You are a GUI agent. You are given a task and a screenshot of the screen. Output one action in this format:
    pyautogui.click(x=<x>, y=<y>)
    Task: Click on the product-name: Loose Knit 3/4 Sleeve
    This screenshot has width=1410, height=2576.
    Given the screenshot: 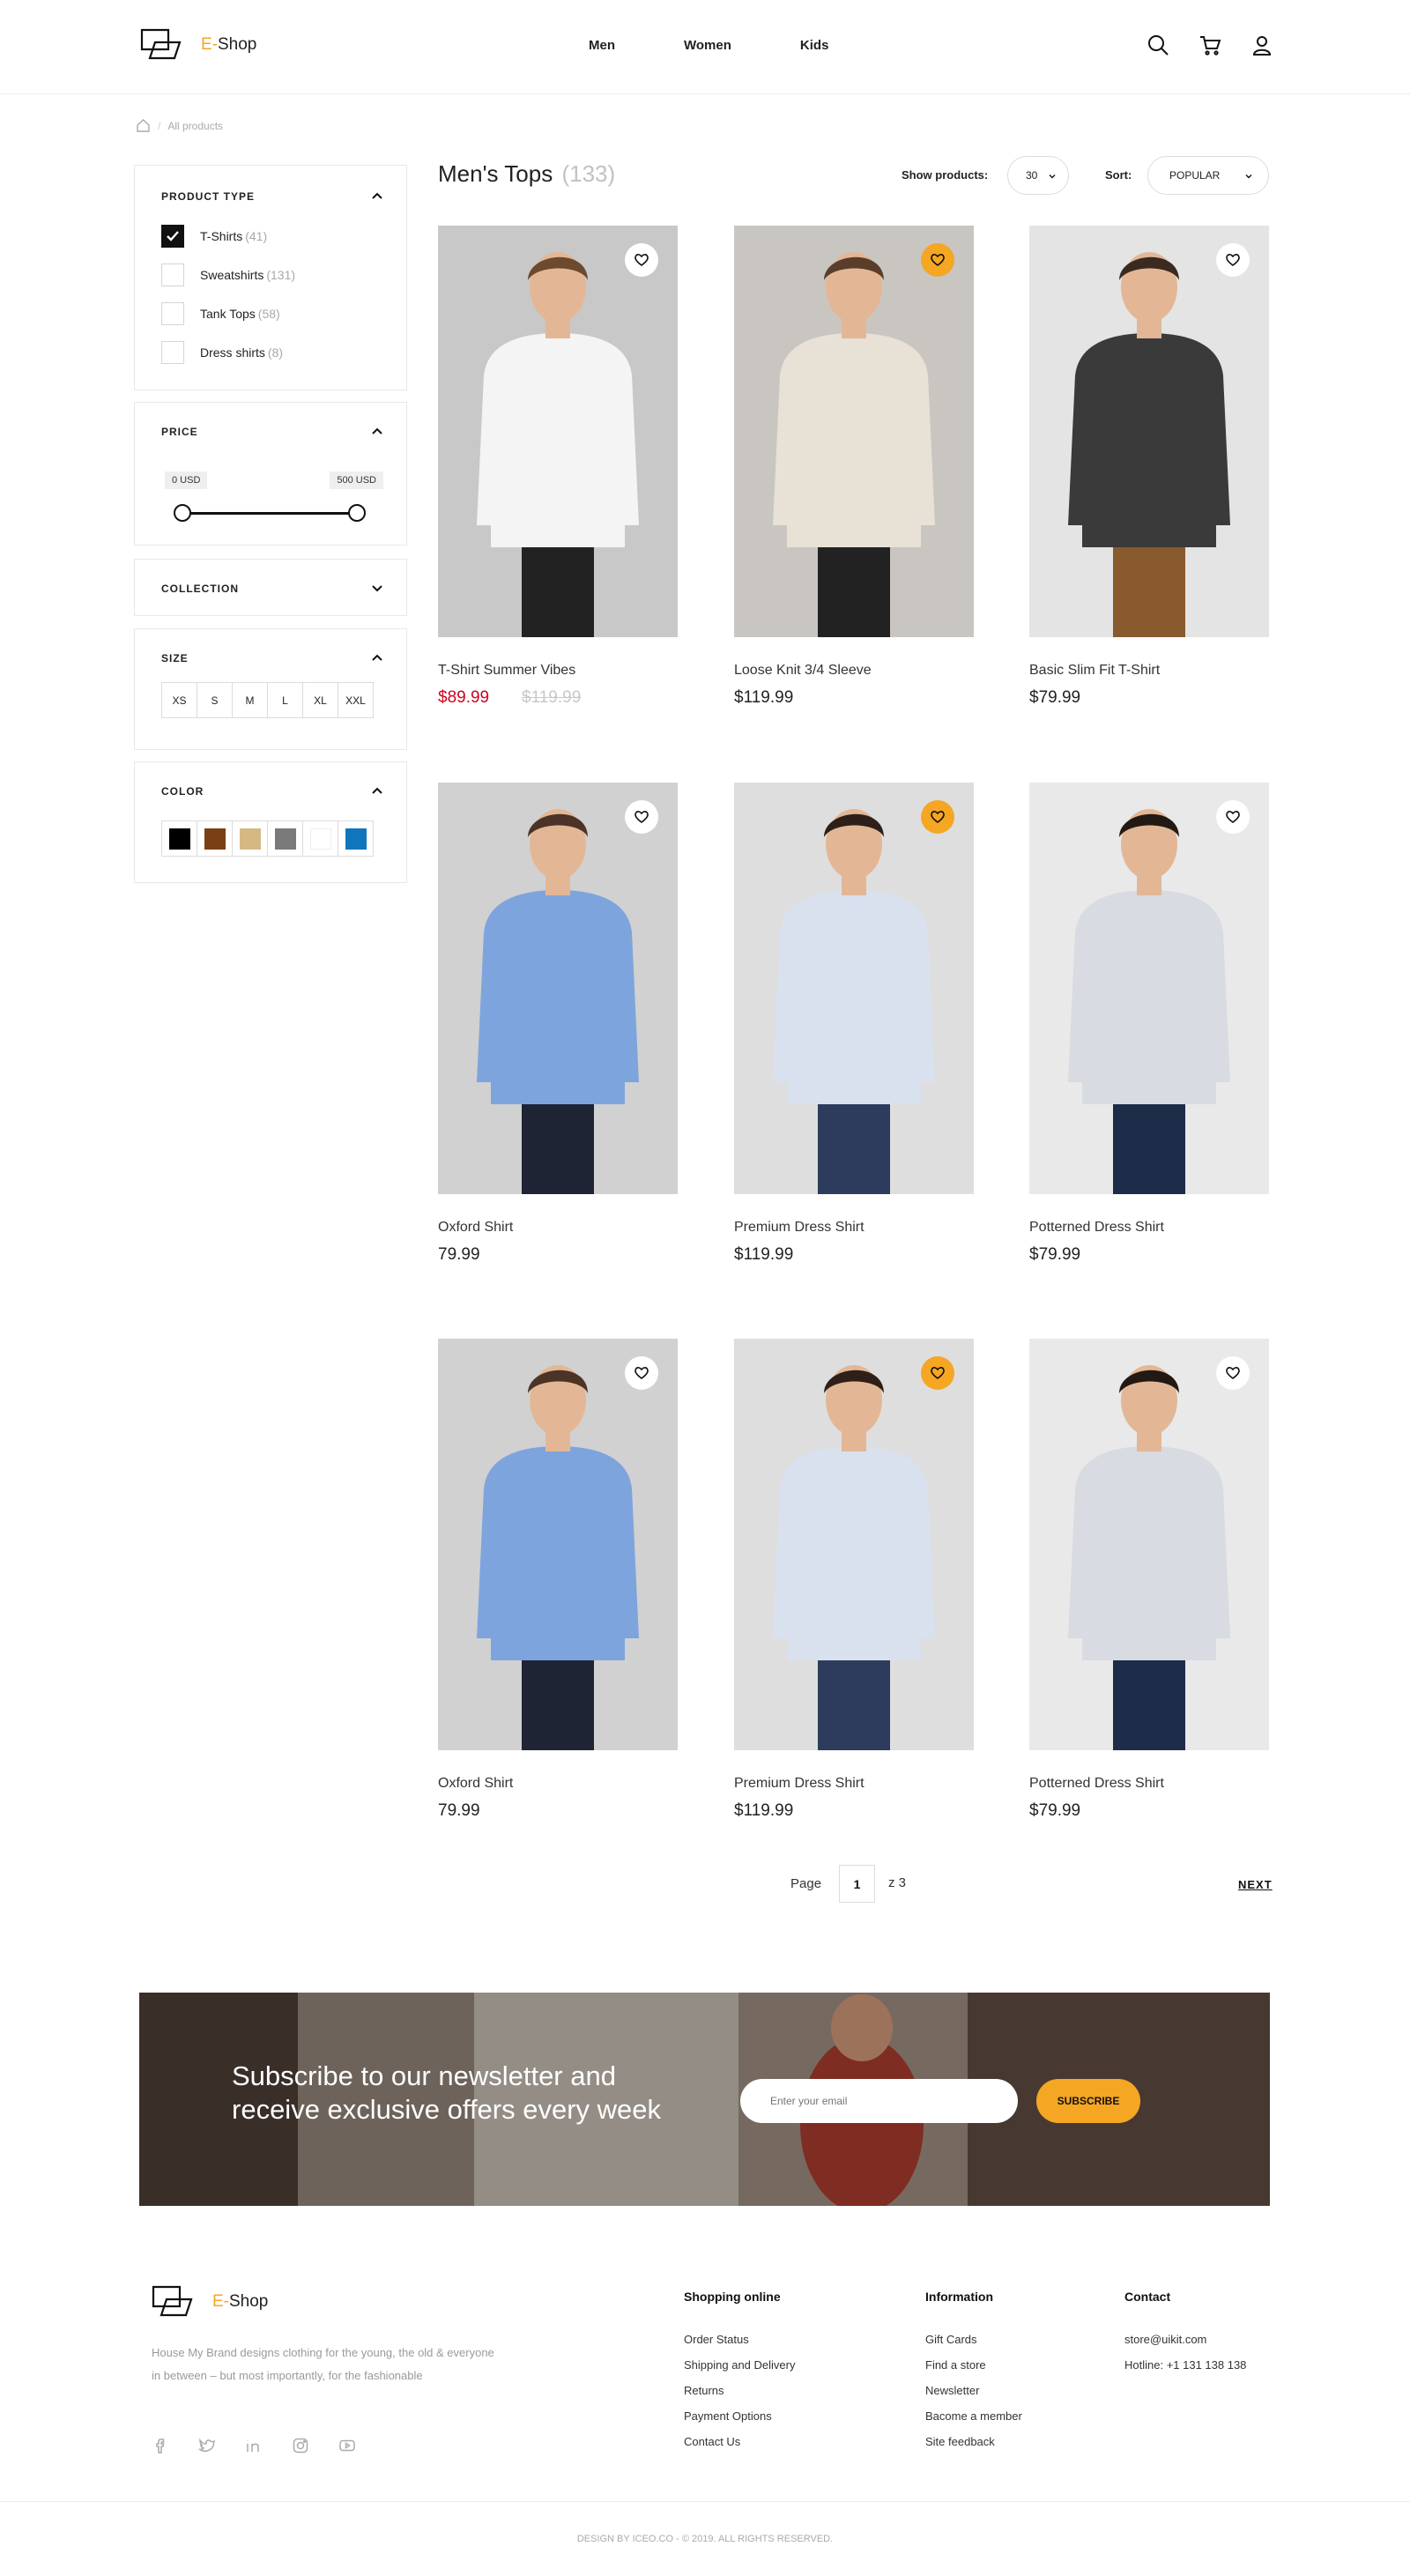 What is the action you would take?
    pyautogui.click(x=803, y=671)
    